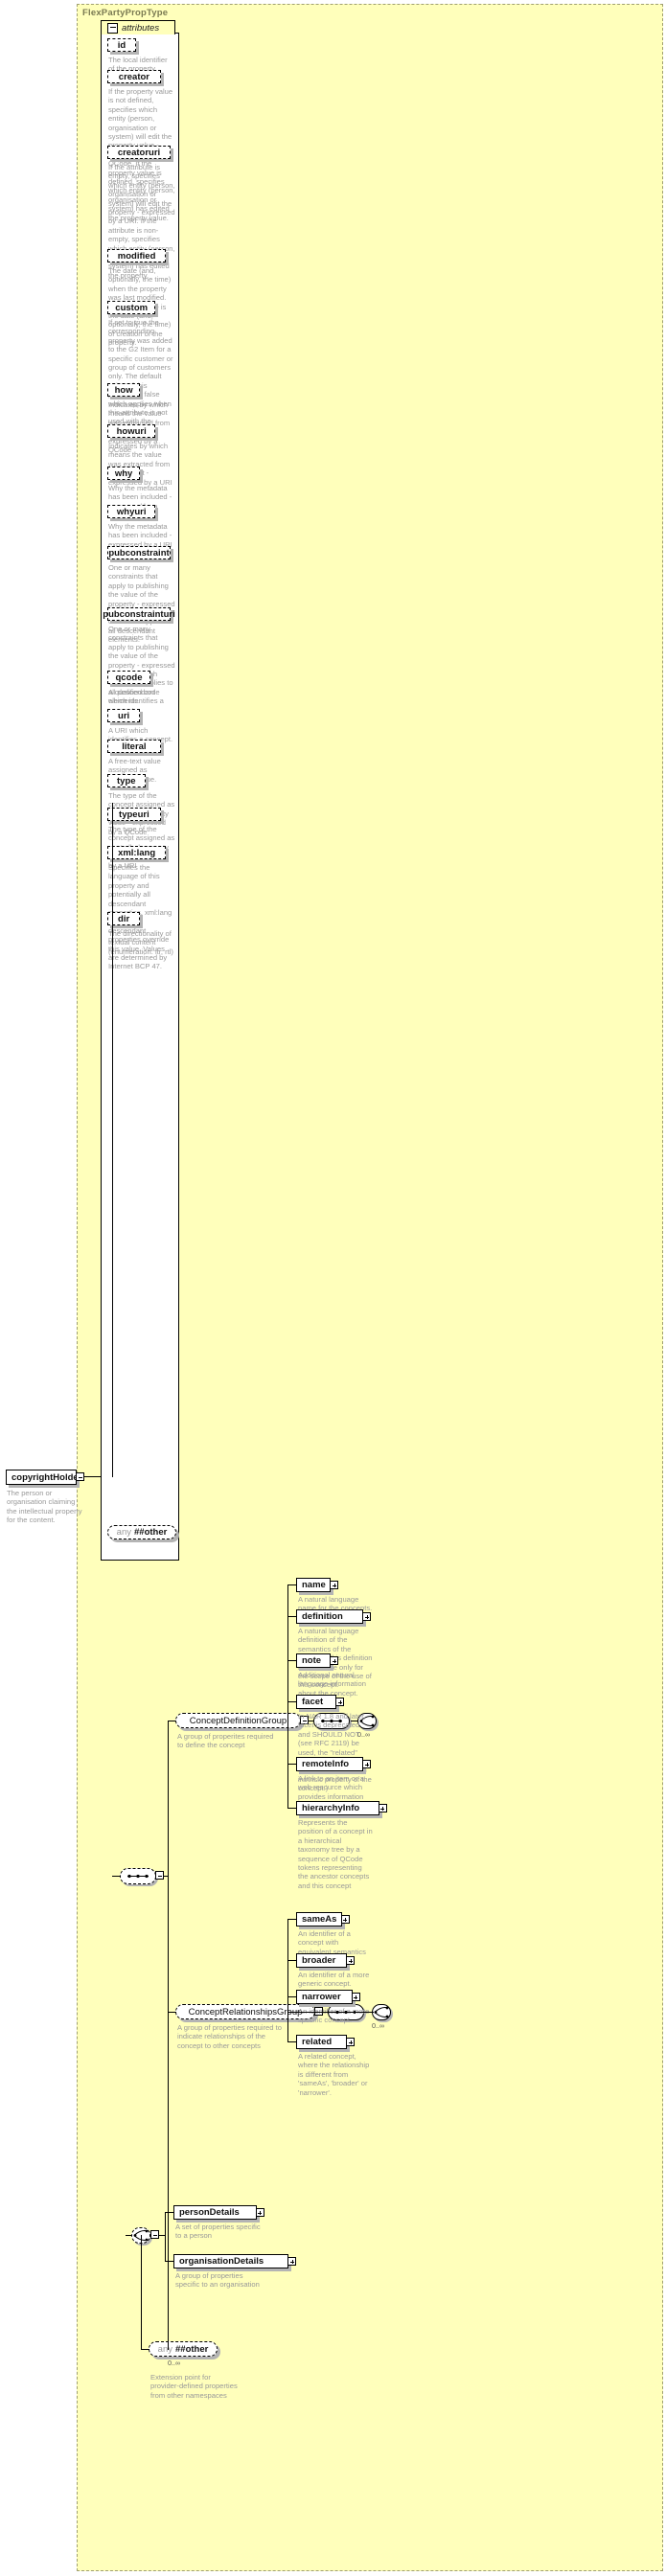 This screenshot has height=2576, width=666. What do you see at coordinates (292, 1961) in the screenshot?
I see `connector-crg-child-broader` at bounding box center [292, 1961].